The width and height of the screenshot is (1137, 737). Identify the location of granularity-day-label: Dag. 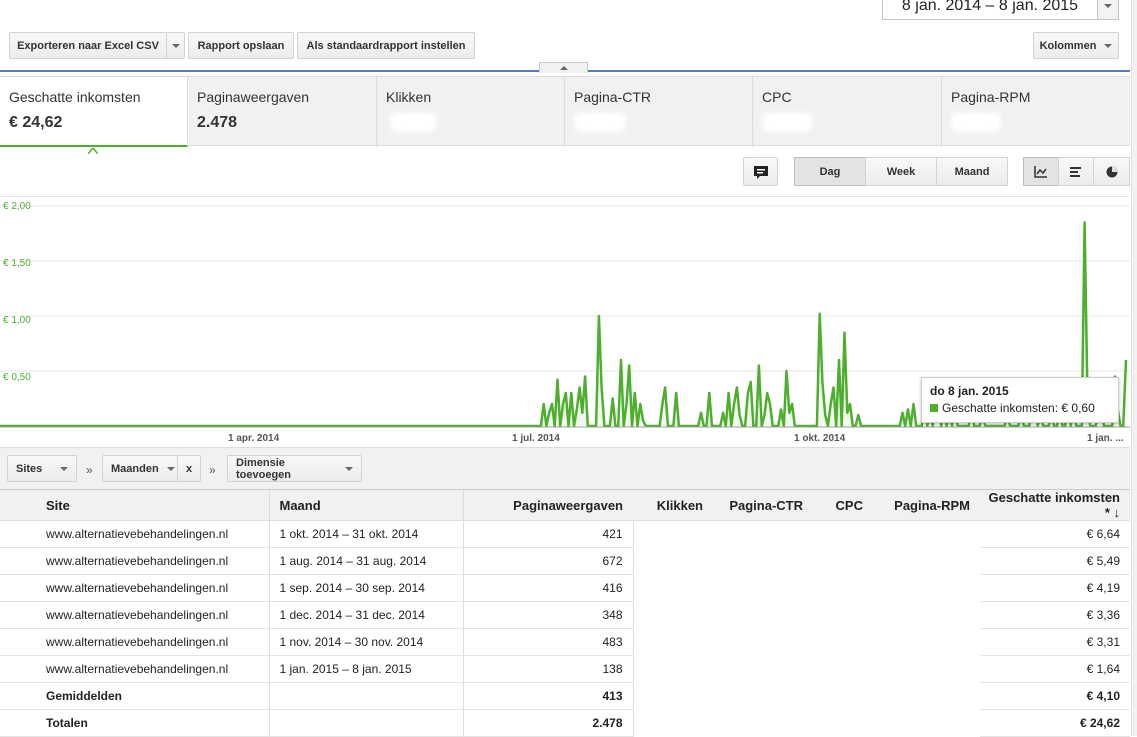
(830, 171).